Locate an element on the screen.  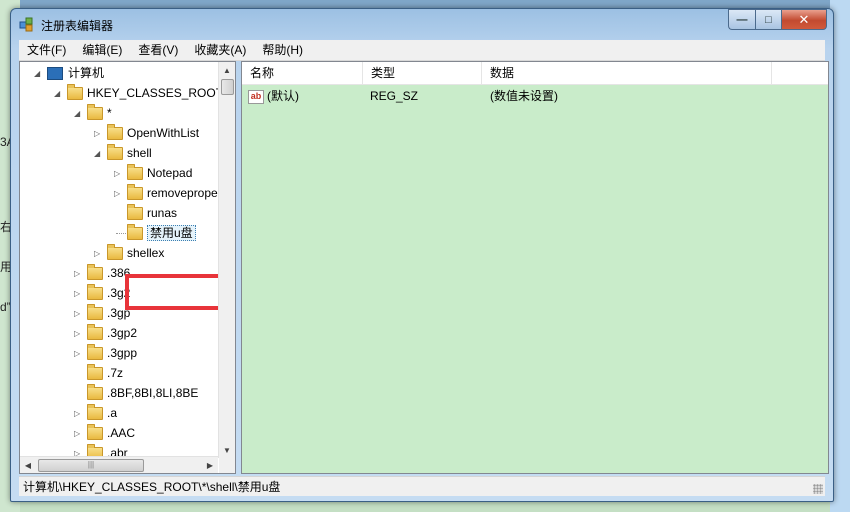
resize-grip-icon is located at coordinates (818, 489).